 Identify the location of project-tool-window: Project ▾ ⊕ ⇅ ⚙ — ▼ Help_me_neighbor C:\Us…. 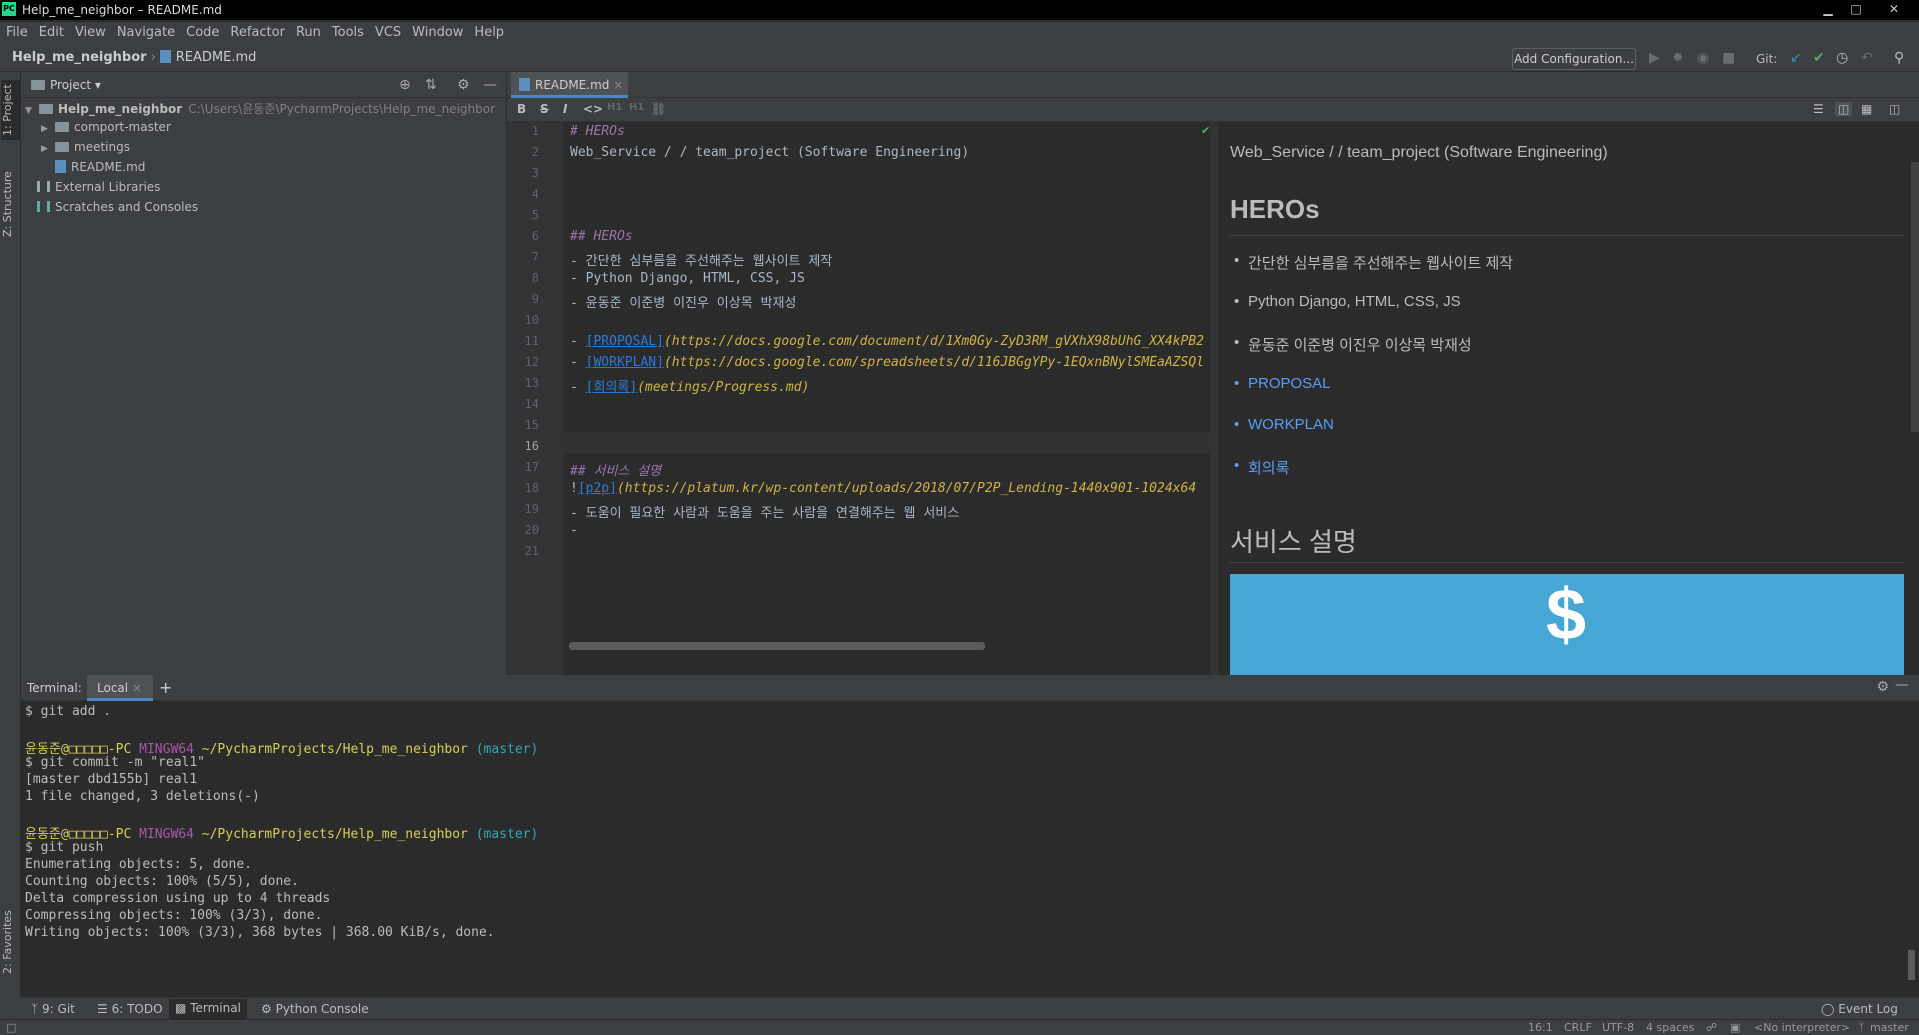
(264, 373).